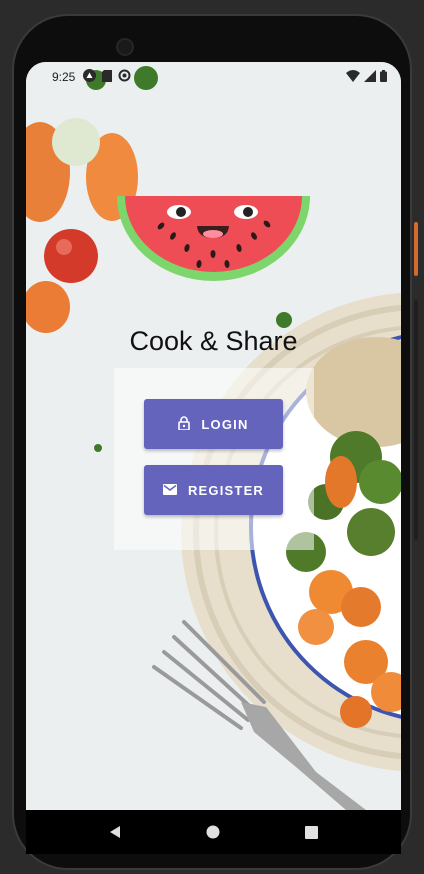 This screenshot has width=424, height=874. I want to click on android-icon, so click(90, 77).